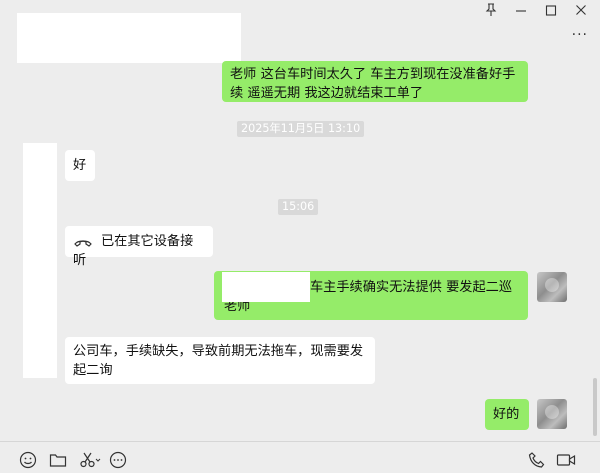  Describe the element at coordinates (521, 11) in the screenshot. I see `minimize-icon` at that location.